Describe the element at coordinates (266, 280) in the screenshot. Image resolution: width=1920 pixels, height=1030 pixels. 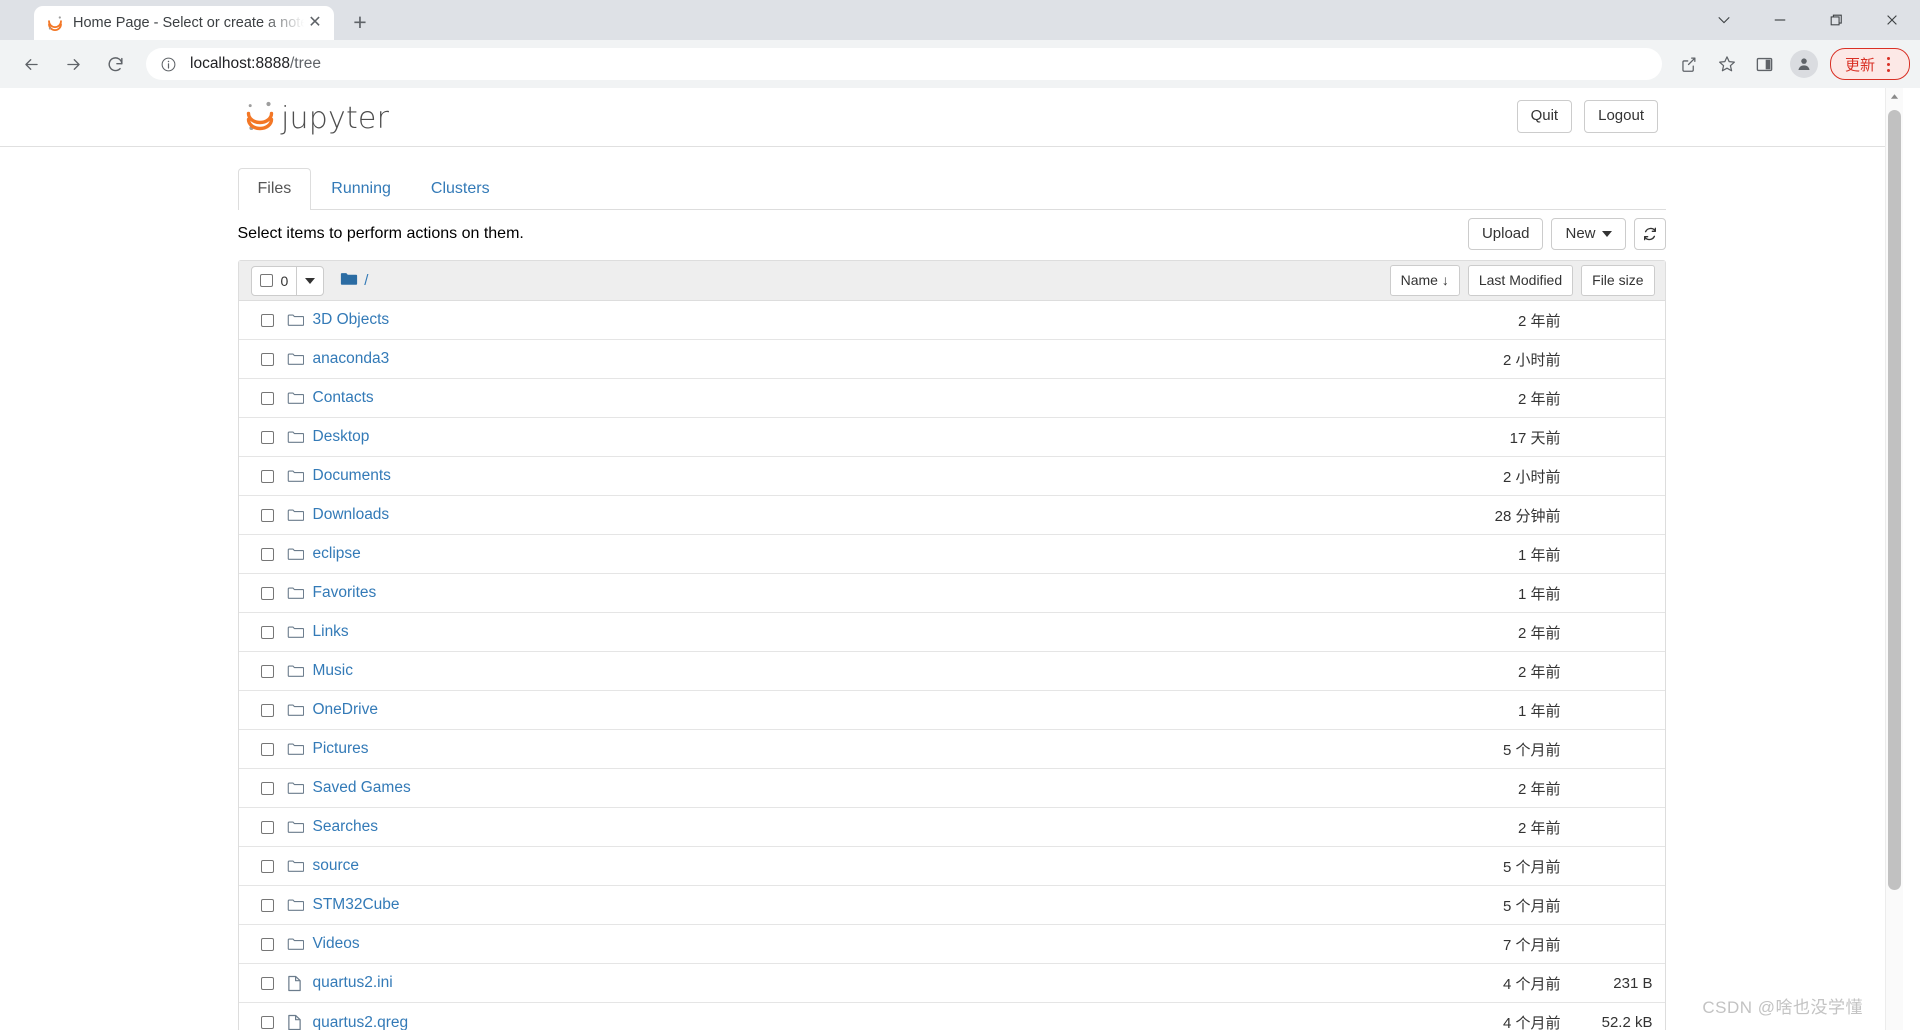
I see `select-all-checkbox` at that location.